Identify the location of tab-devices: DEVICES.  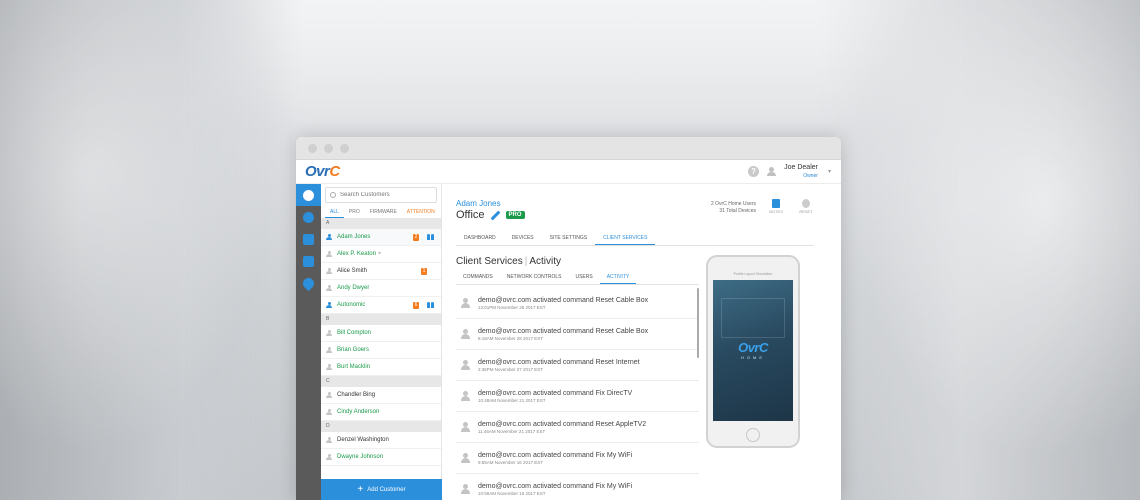
(523, 238).